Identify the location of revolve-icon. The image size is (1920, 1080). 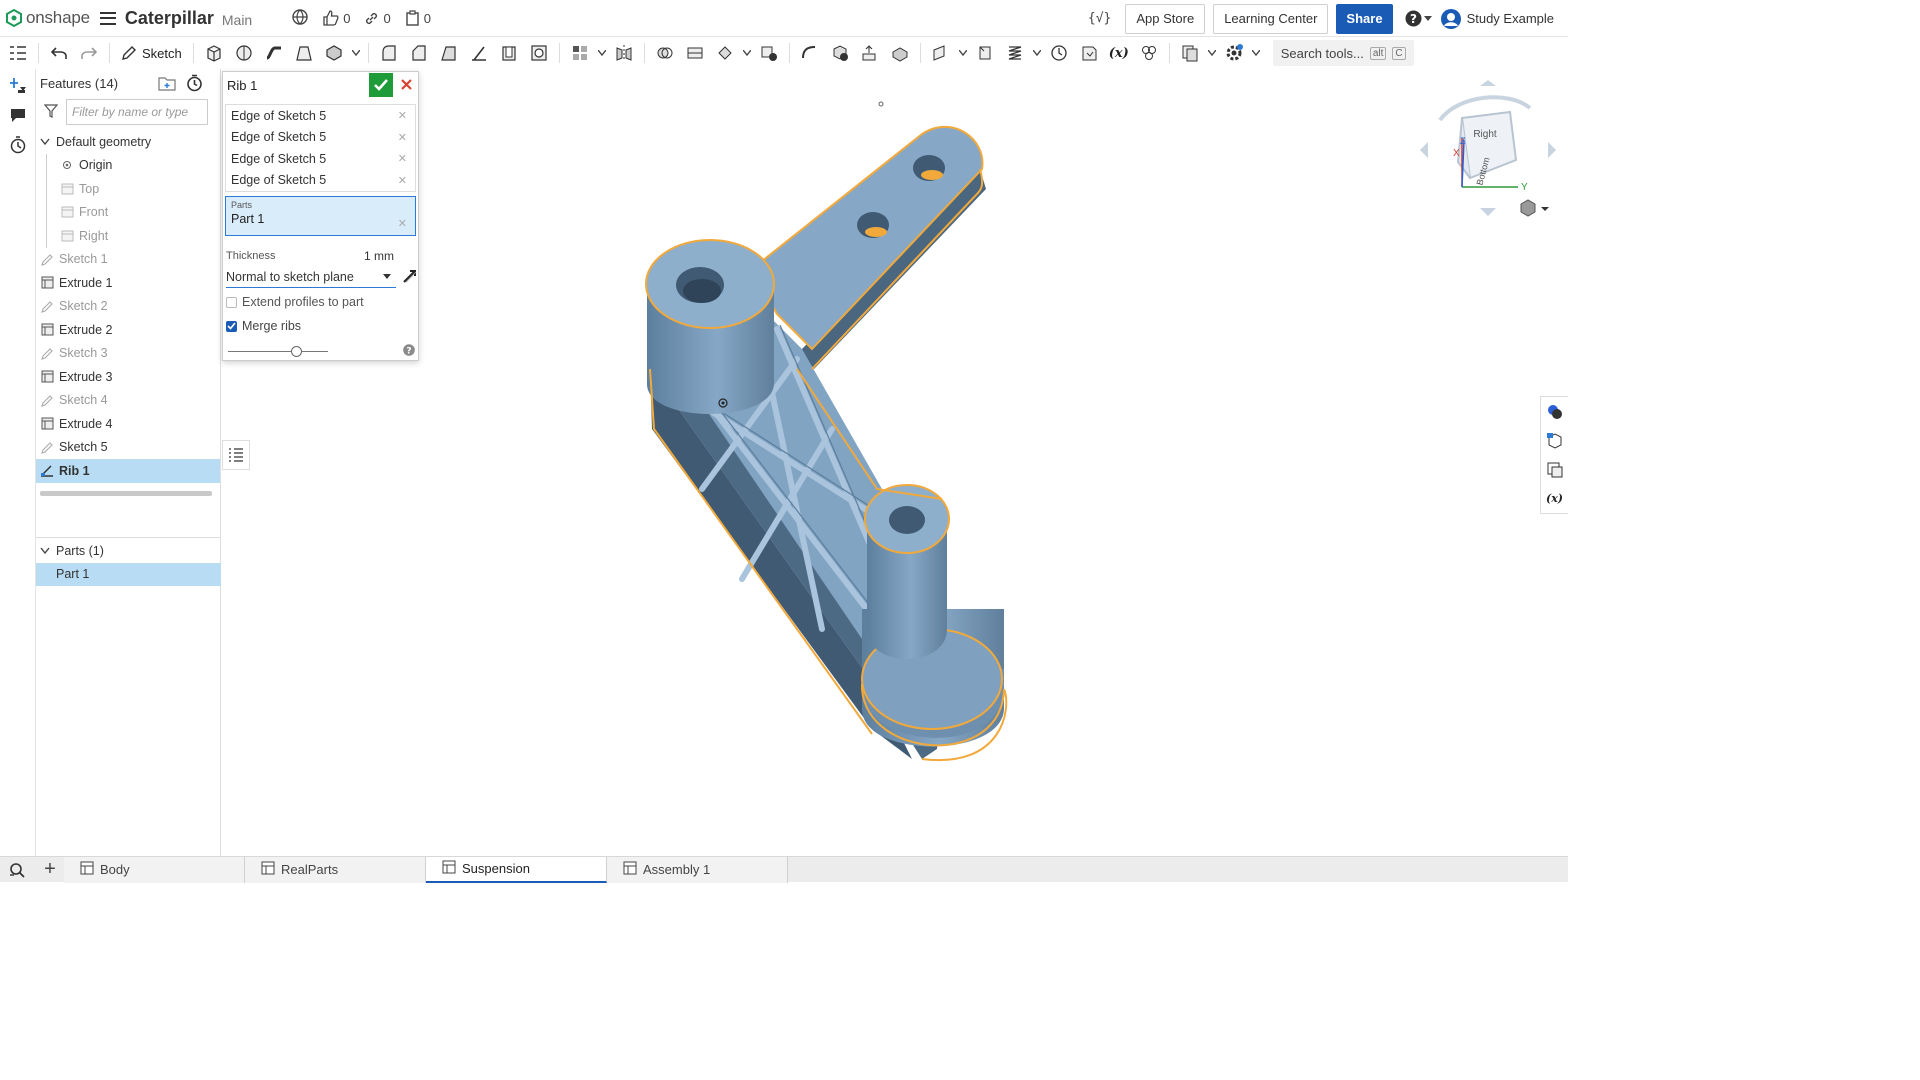
(244, 53).